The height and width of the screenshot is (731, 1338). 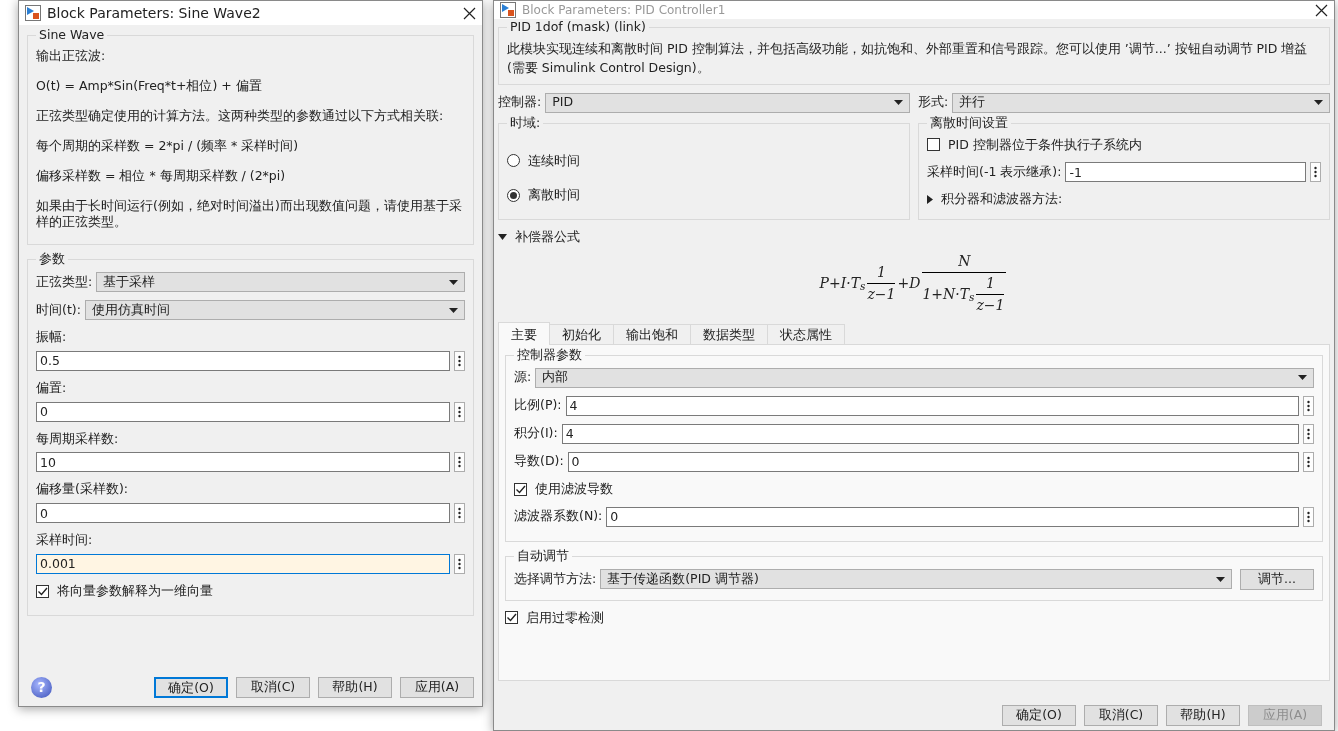 What do you see at coordinates (558, 516) in the screenshot?
I see `field-label: 滤波器系数(N):` at bounding box center [558, 516].